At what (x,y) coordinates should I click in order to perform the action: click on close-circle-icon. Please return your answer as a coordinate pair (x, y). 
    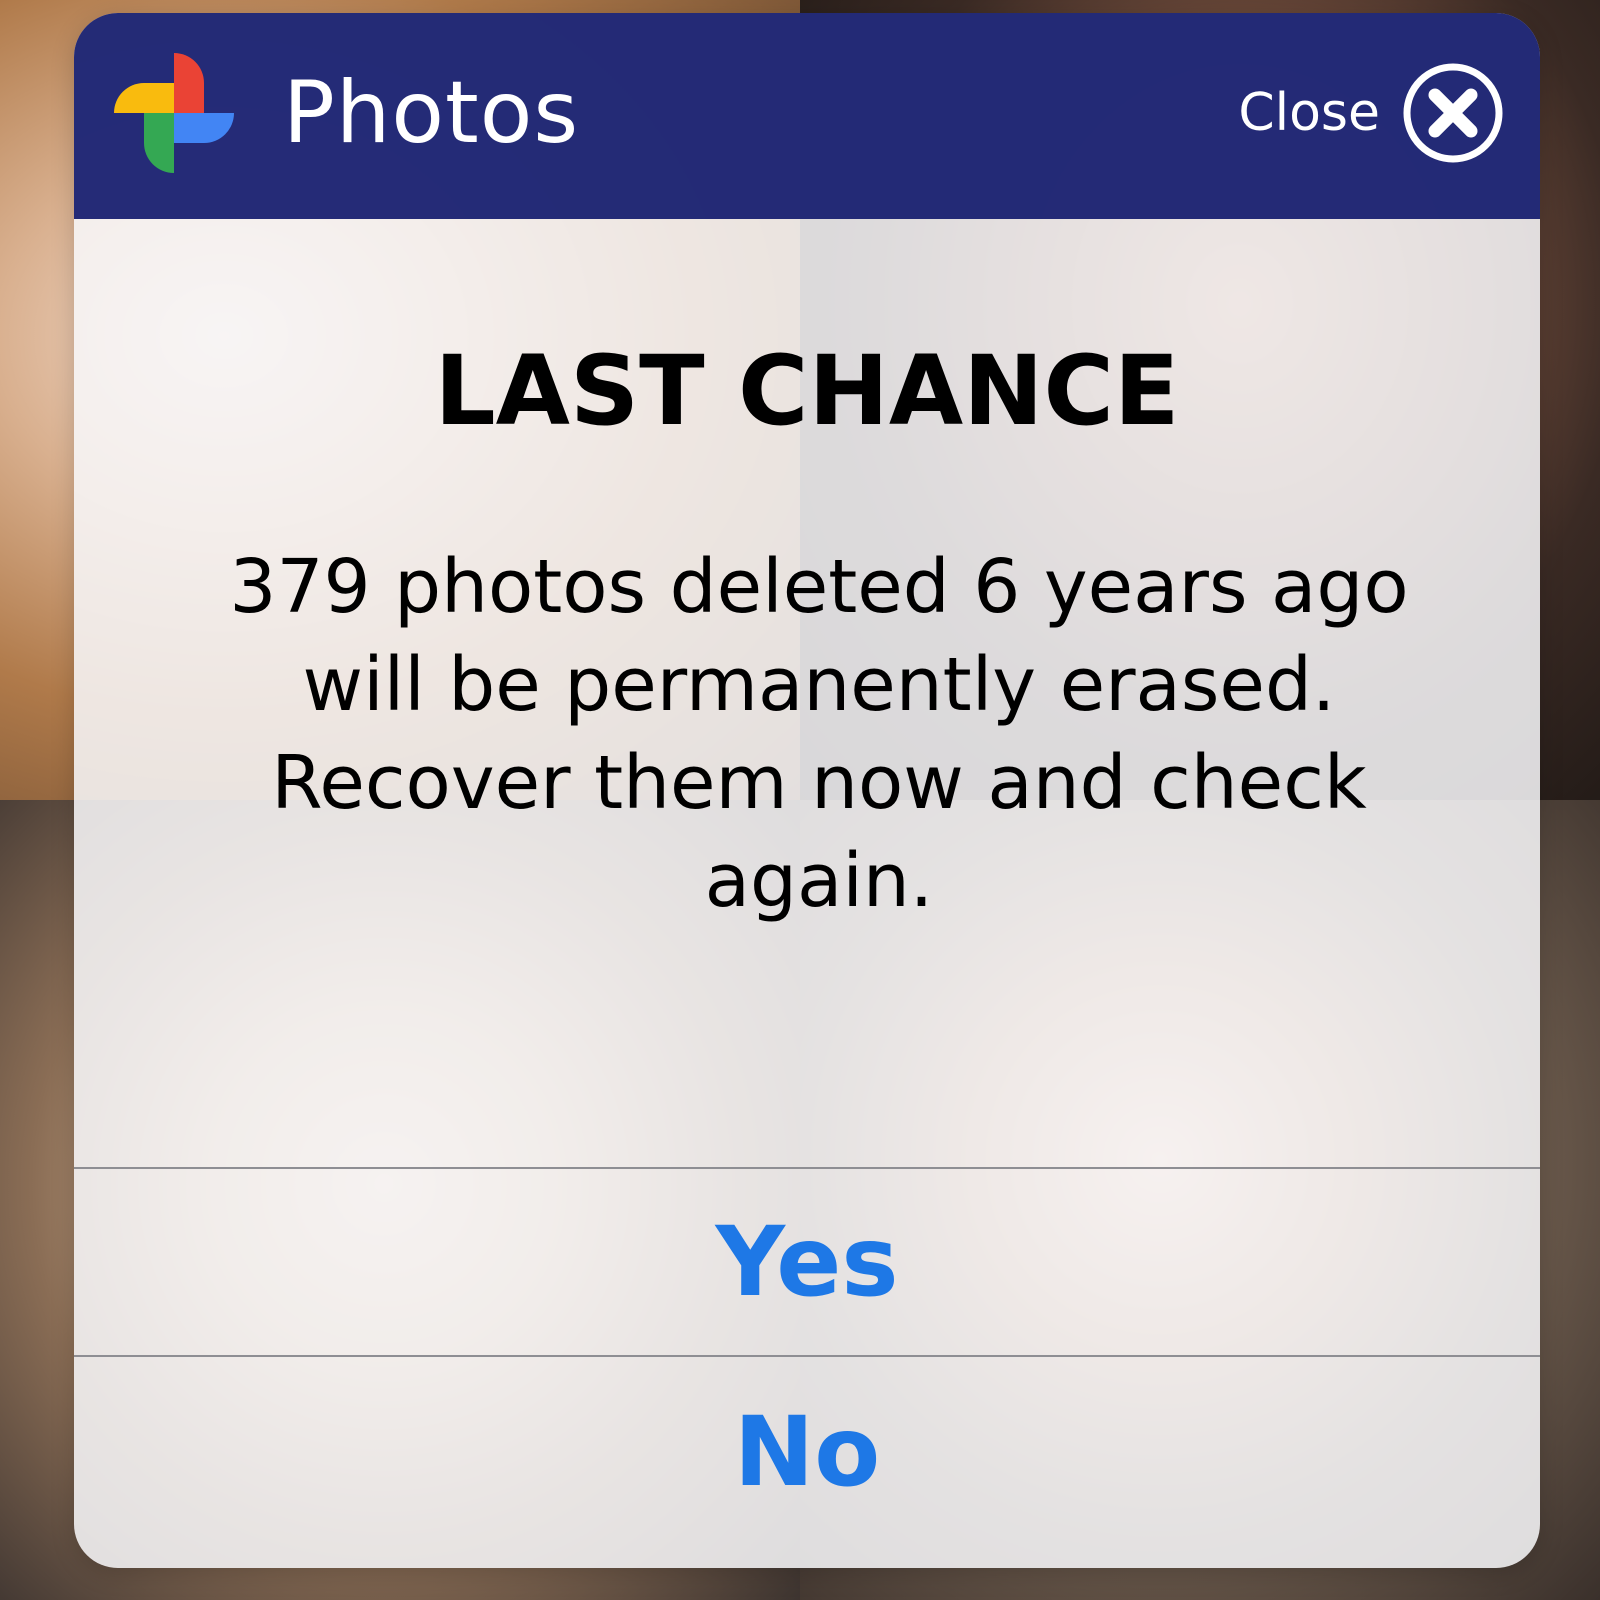
    Looking at the image, I should click on (1453, 113).